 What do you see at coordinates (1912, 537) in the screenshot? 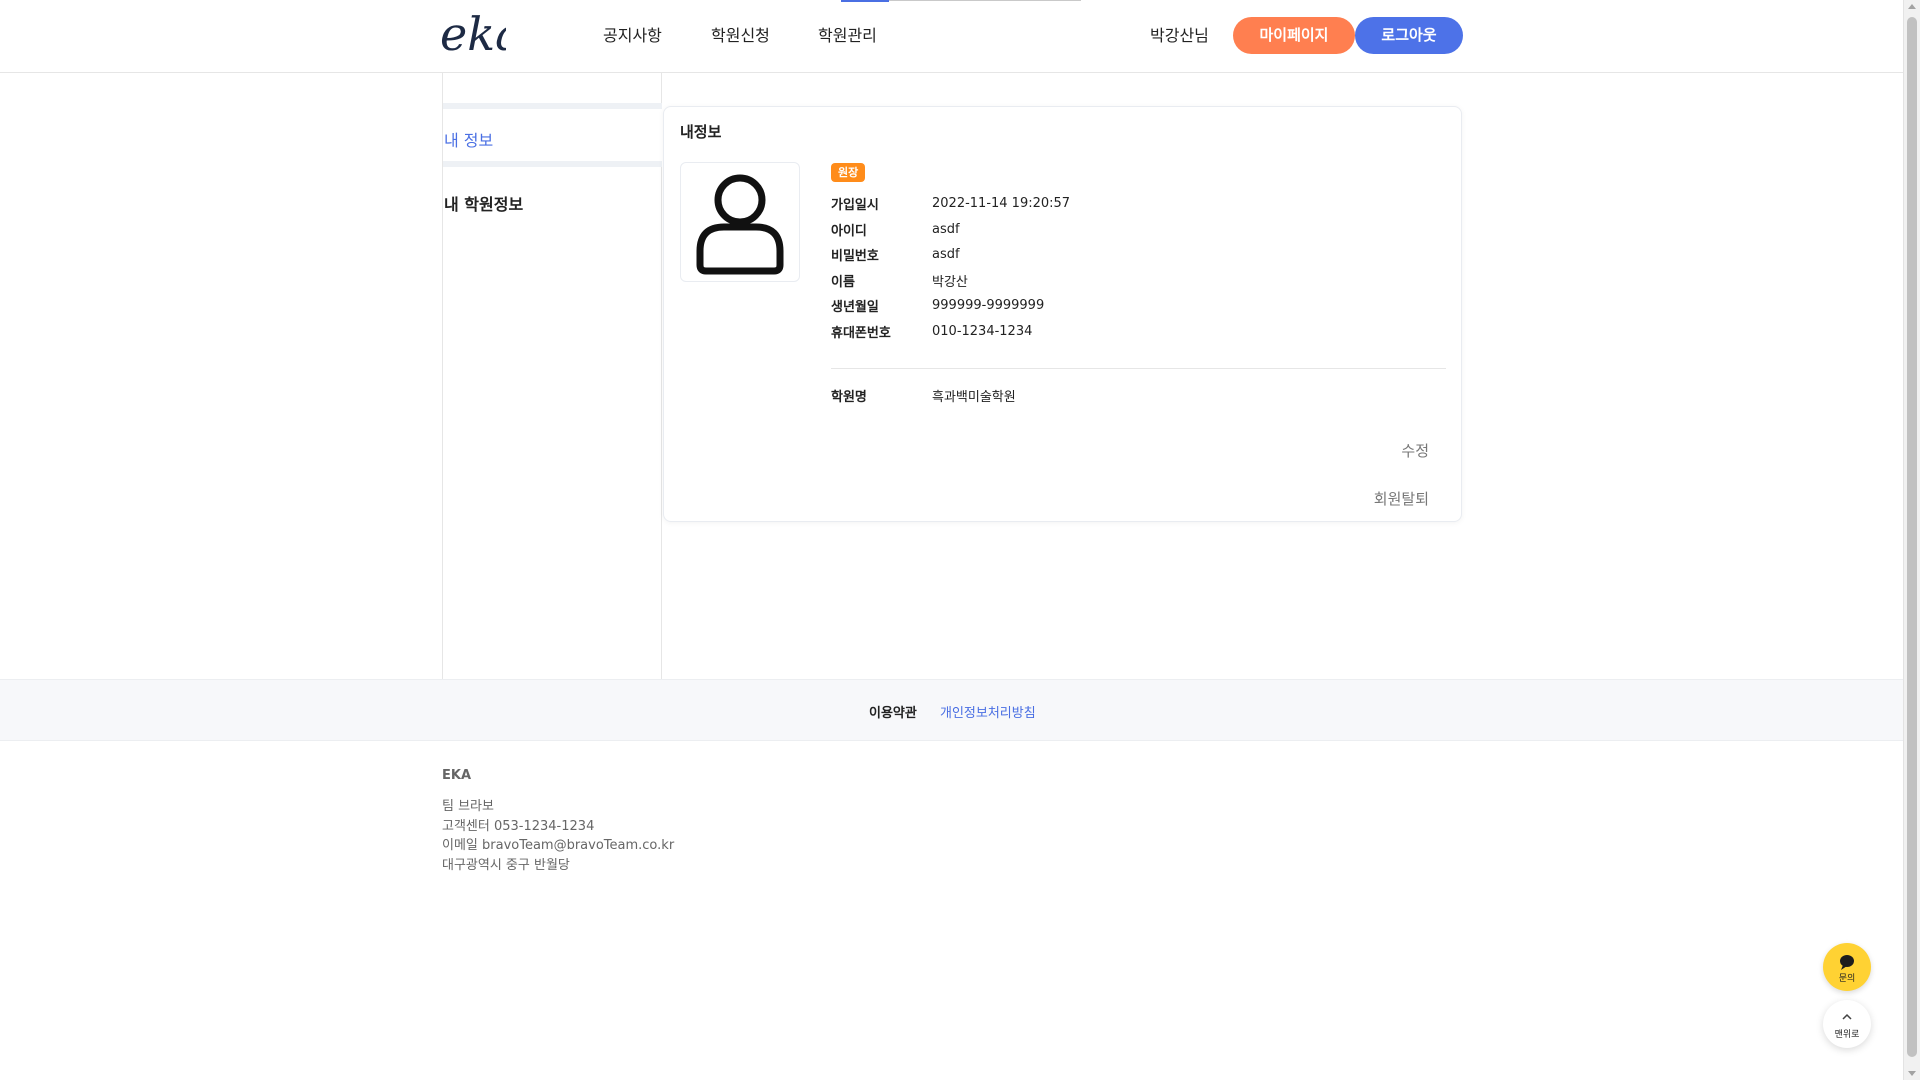
I see `scroll-thumb` at bounding box center [1912, 537].